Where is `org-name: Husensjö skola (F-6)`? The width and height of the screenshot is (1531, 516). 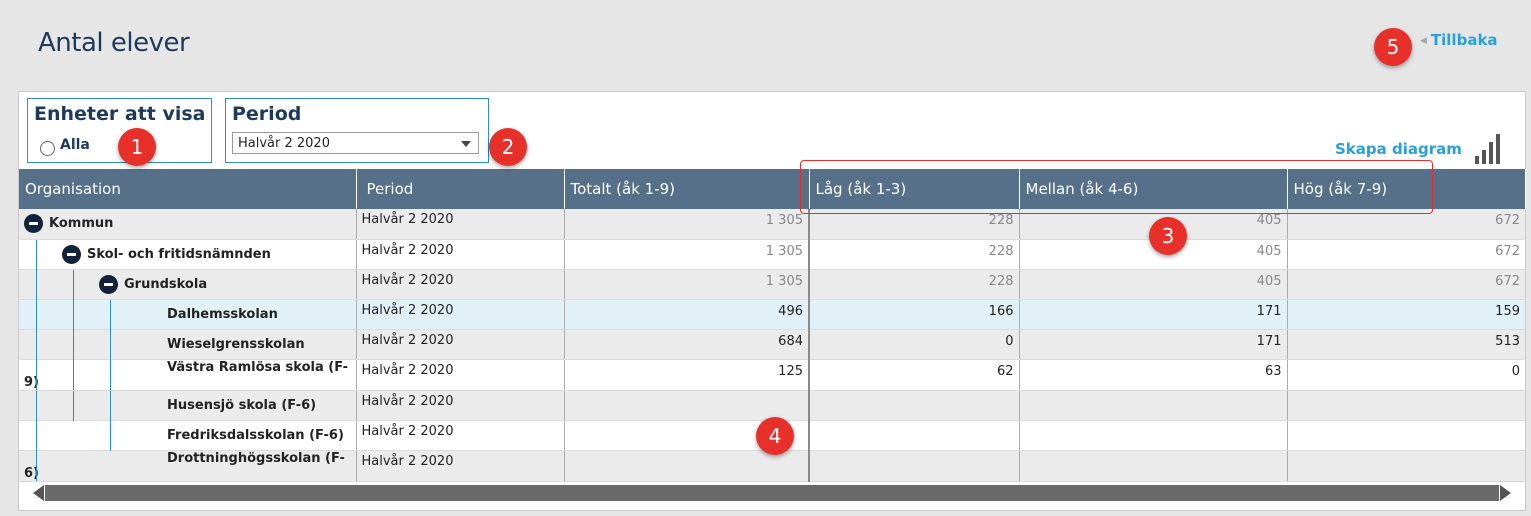
org-name: Husensjö skola (F-6) is located at coordinates (242, 405).